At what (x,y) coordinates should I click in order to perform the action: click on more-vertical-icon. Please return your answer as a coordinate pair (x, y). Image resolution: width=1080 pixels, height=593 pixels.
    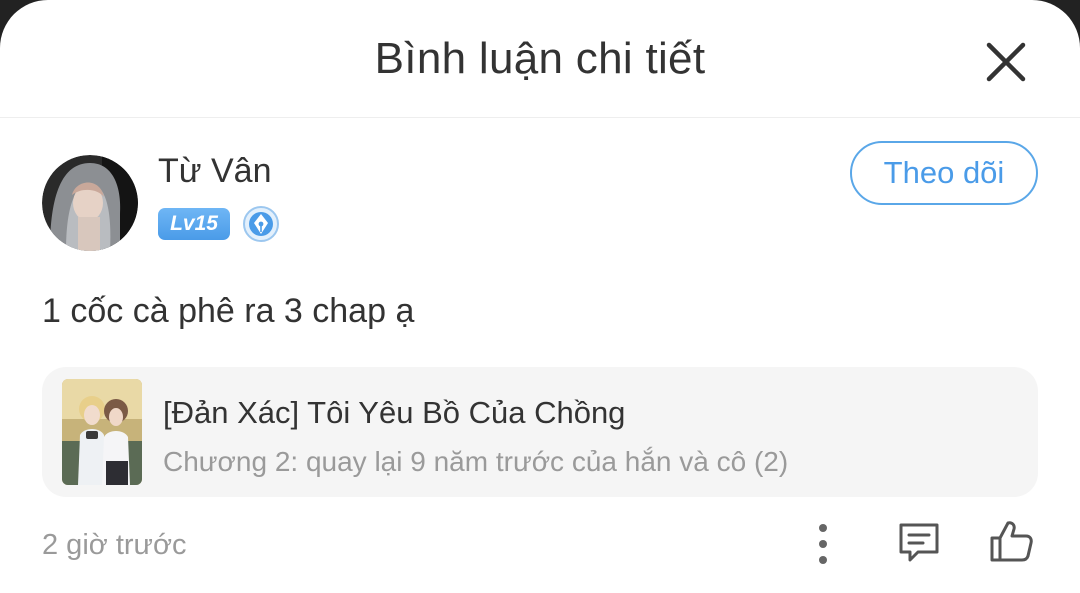
    Looking at the image, I should click on (823, 544).